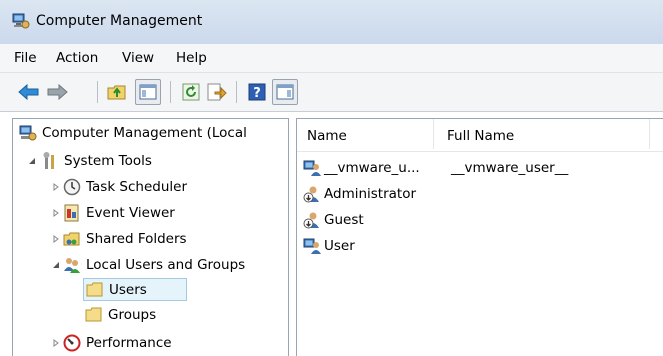  I want to click on export-list-icon, so click(217, 92).